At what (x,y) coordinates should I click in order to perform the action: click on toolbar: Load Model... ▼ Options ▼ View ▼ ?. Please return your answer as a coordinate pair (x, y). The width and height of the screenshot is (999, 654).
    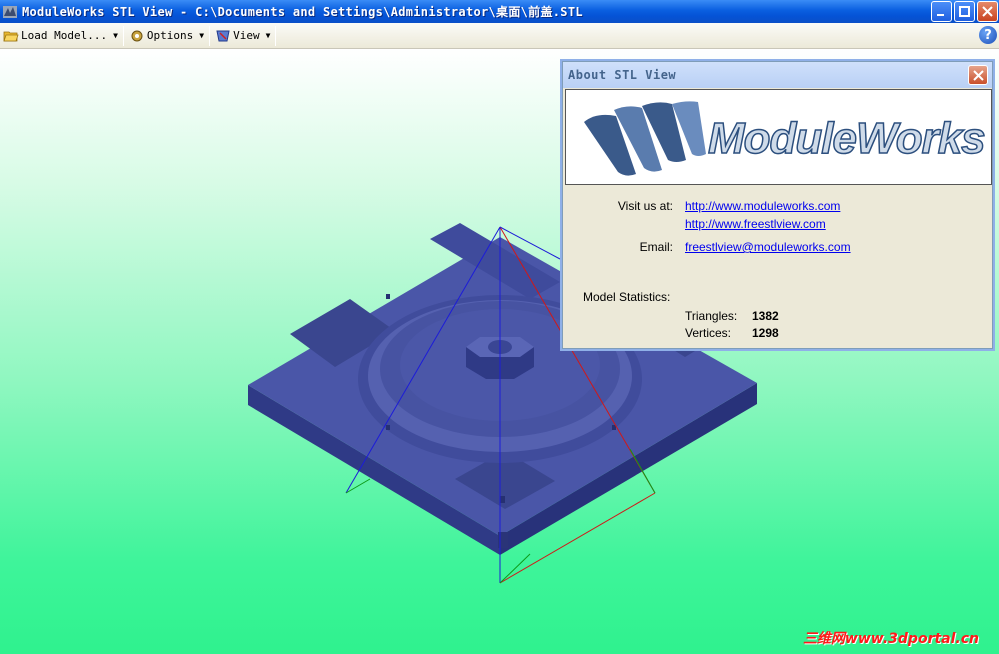
    Looking at the image, I should click on (499, 36).